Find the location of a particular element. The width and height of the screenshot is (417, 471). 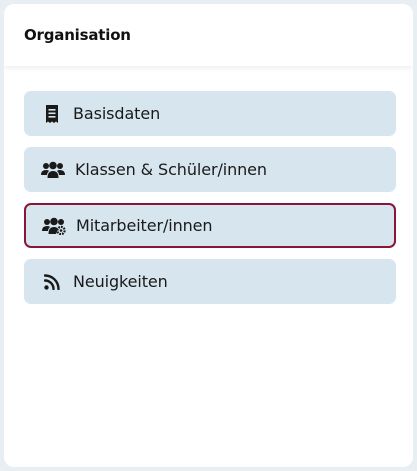

nav-item-neuigkeiten: Neuigkeiten is located at coordinates (210, 281).